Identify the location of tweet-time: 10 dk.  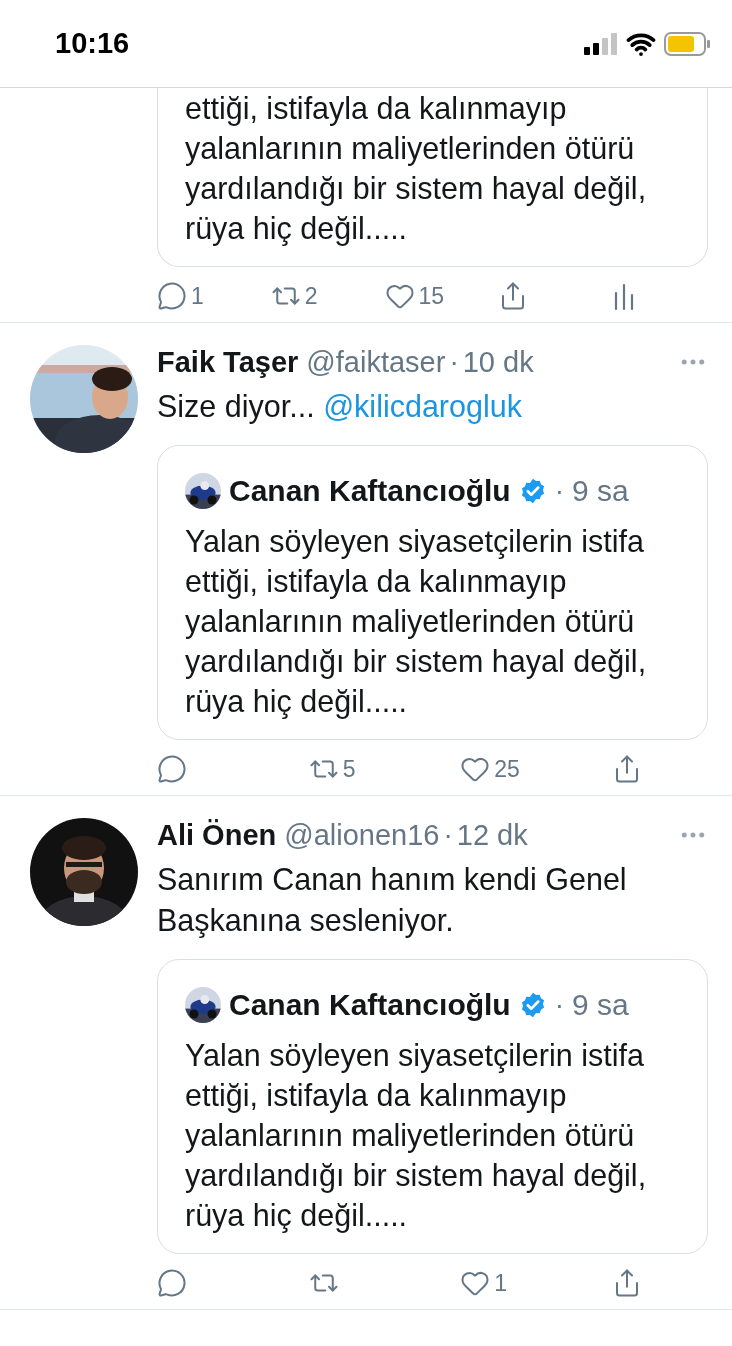
(498, 362).